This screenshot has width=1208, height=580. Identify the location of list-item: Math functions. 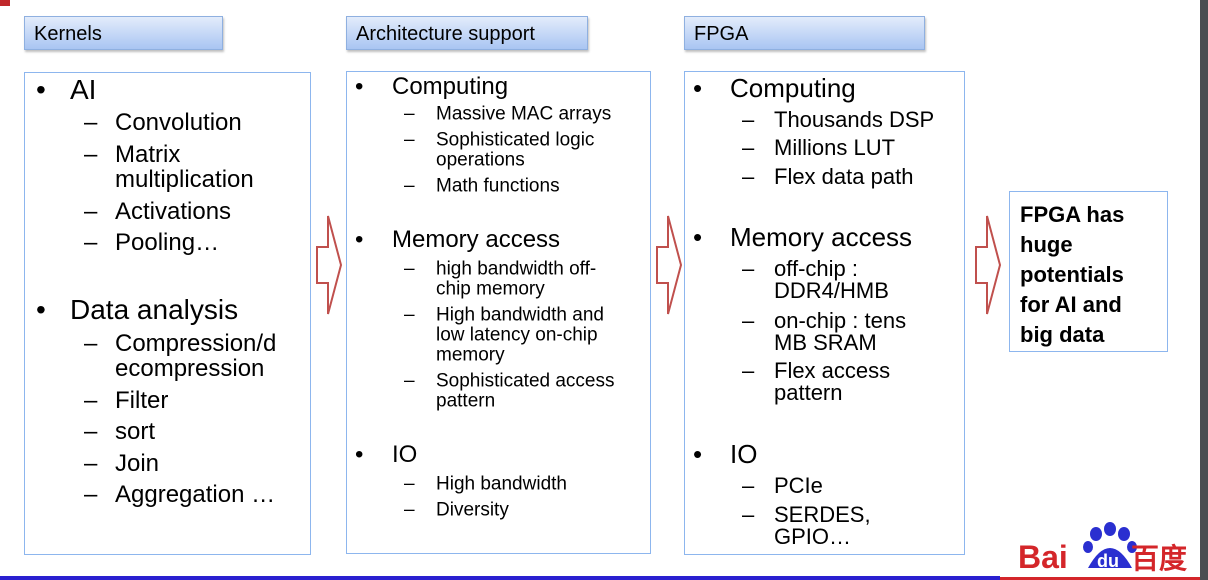
(498, 186).